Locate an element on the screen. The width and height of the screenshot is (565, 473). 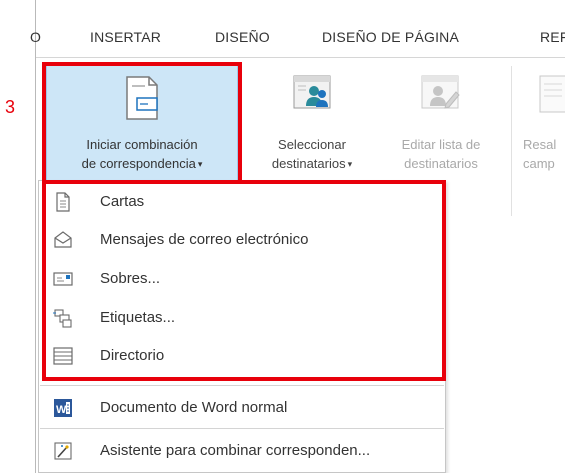
recipients-icon is located at coordinates (312, 92).